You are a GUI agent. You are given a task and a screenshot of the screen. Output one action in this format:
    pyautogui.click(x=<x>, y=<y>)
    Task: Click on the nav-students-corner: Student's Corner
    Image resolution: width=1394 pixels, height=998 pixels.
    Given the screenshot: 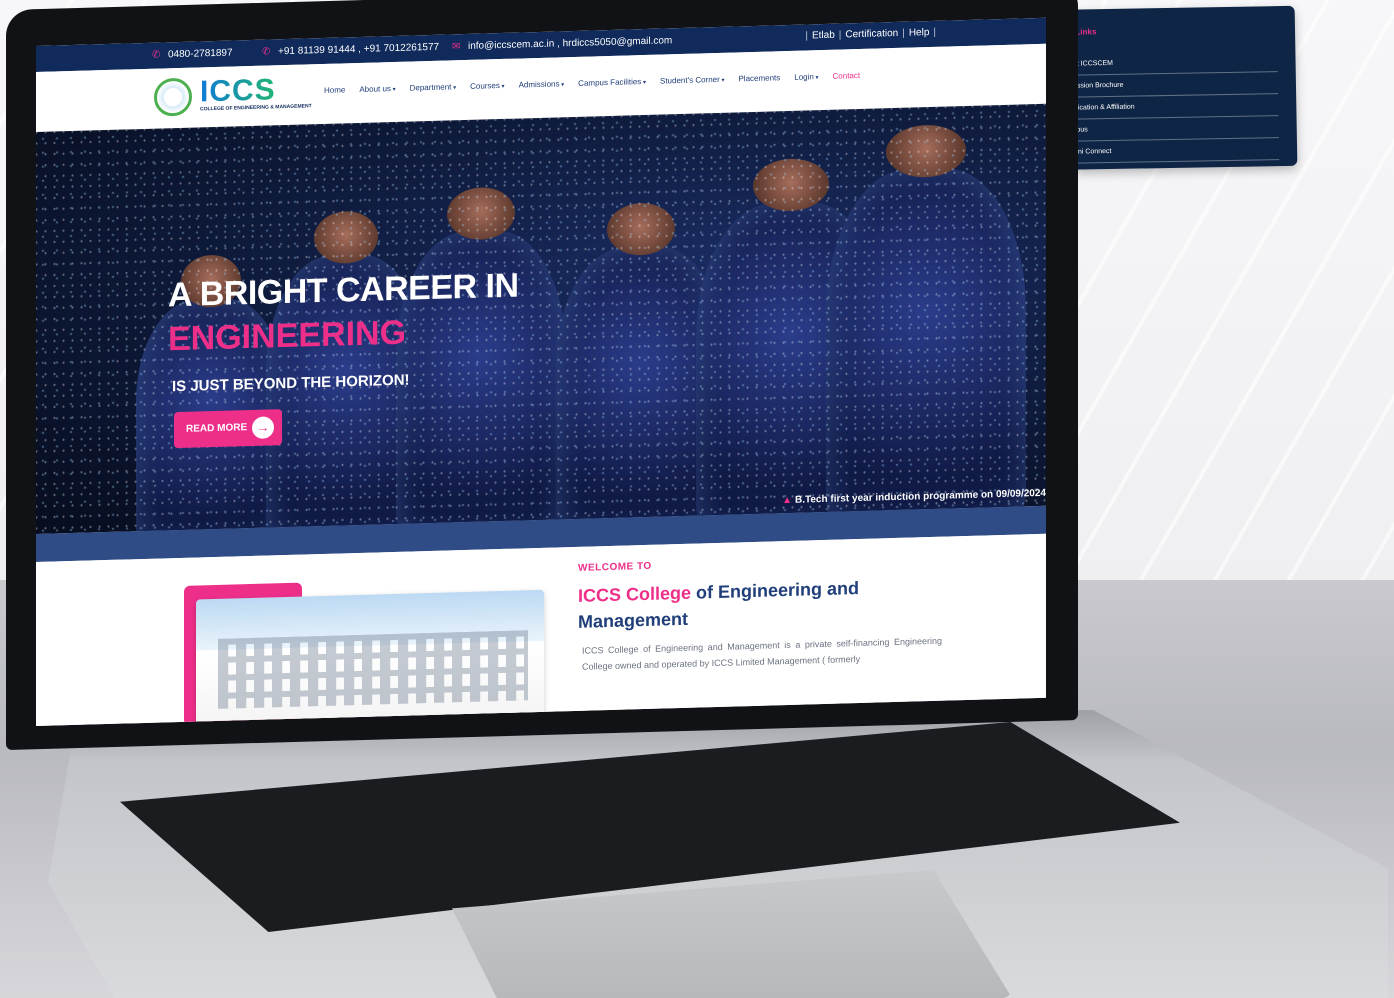 What is the action you would take?
    pyautogui.click(x=692, y=80)
    